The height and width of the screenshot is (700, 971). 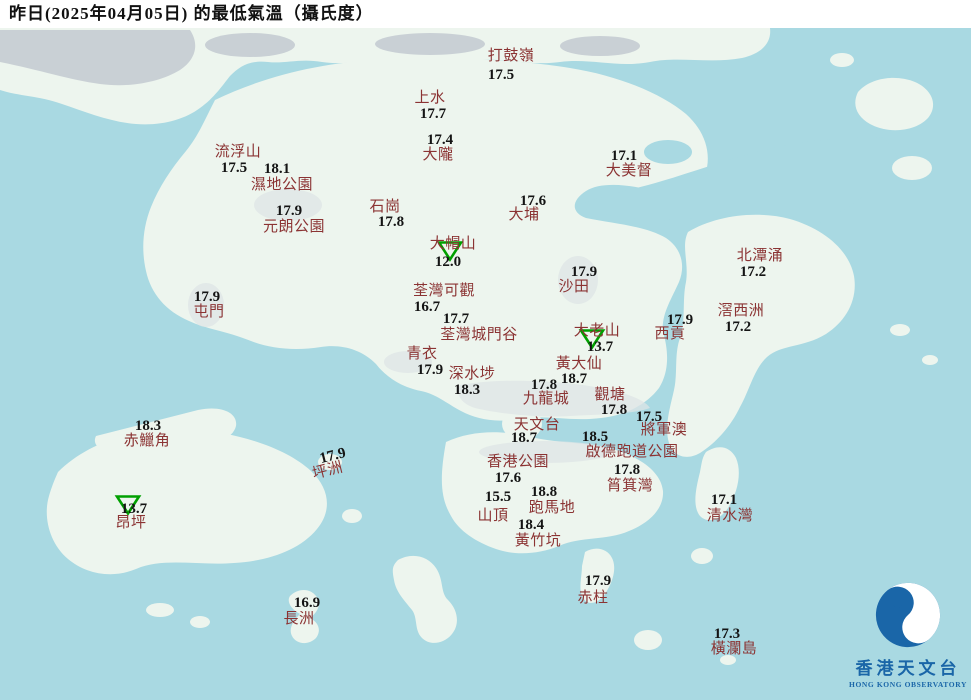 What do you see at coordinates (467, 390) in the screenshot?
I see `station-temperature: 18.3` at bounding box center [467, 390].